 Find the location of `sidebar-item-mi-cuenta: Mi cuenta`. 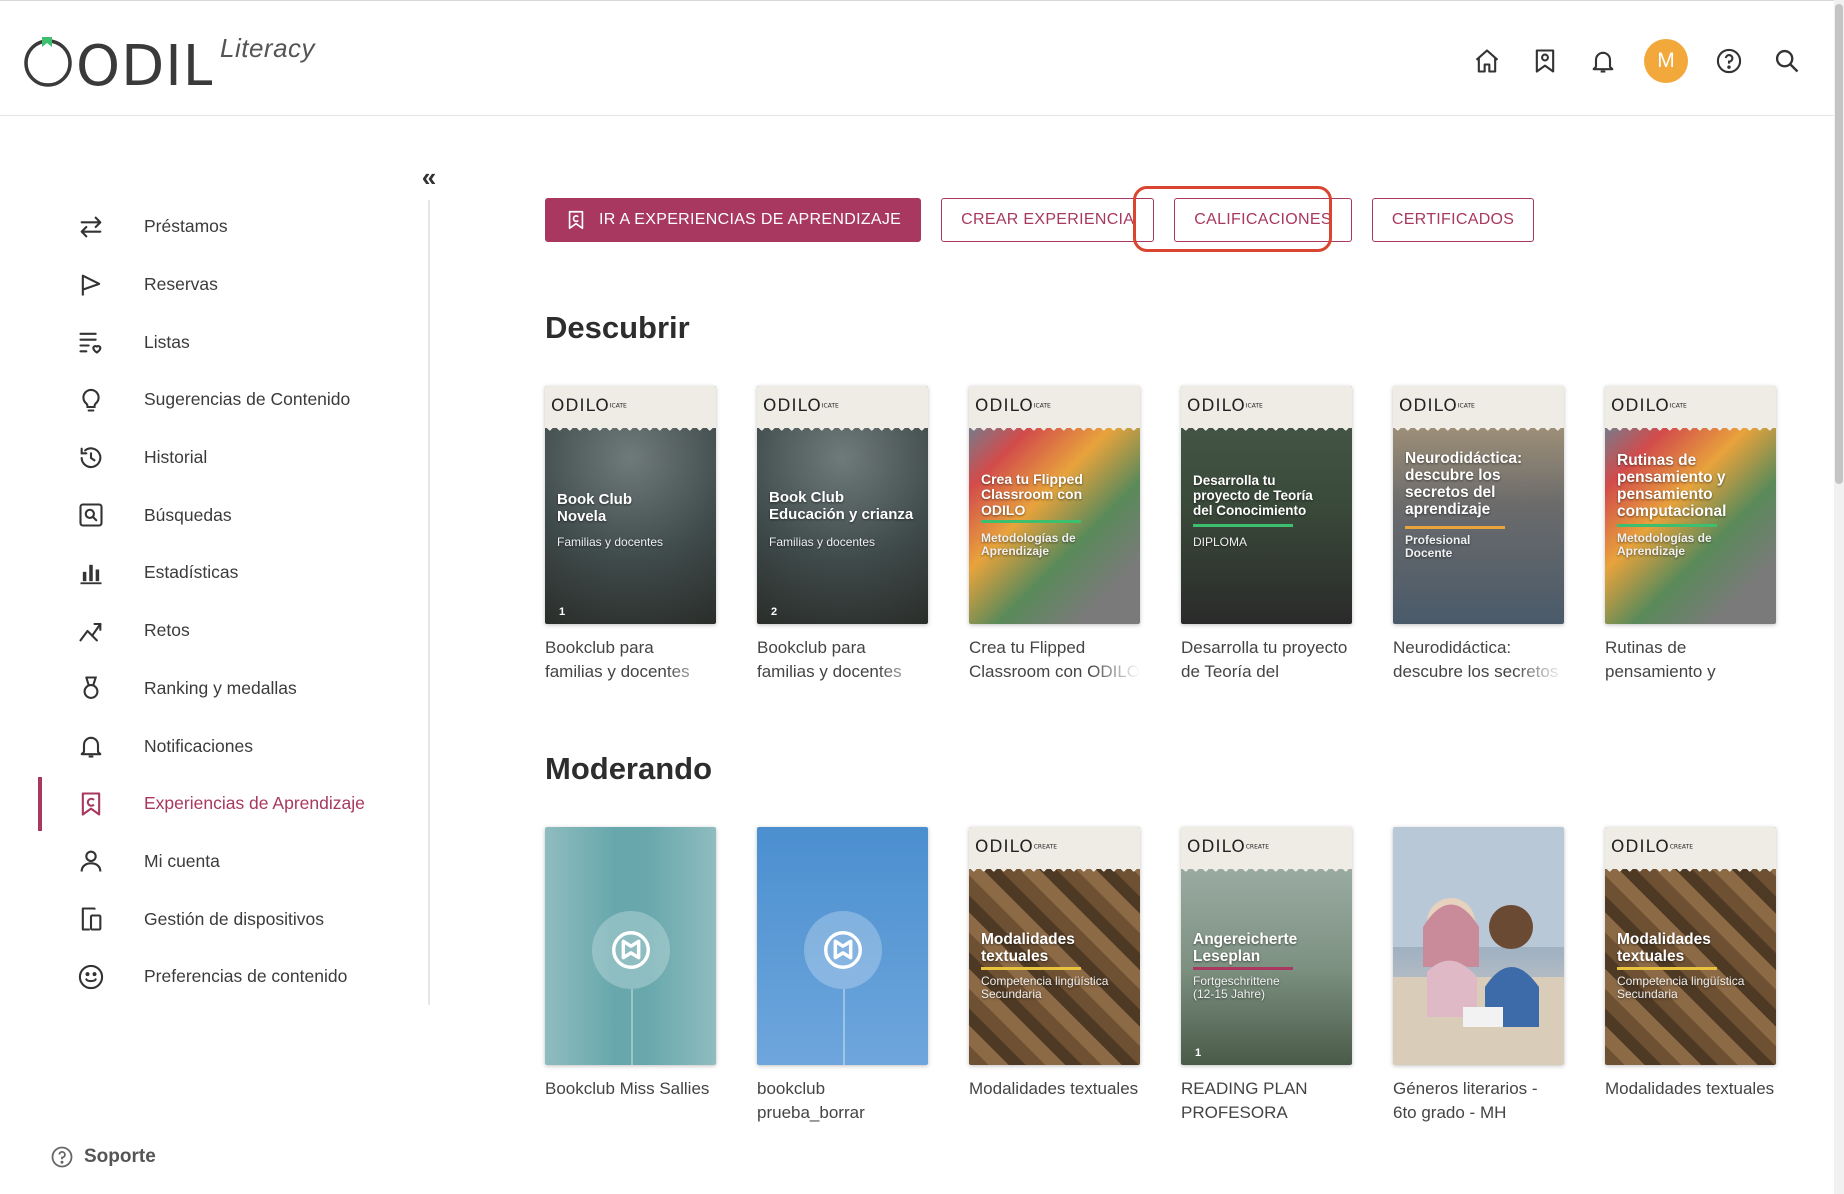

sidebar-item-mi-cuenta: Mi cuenta is located at coordinates (214, 862).